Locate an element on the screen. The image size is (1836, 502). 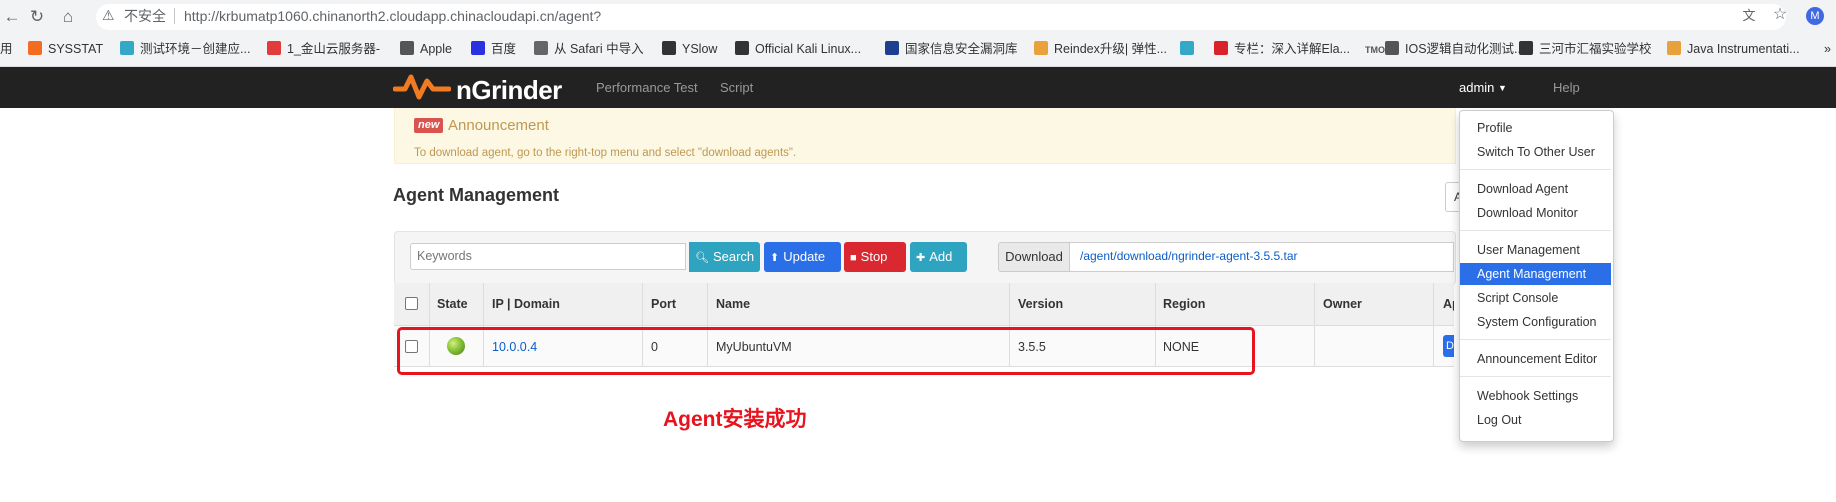
page-title: Agent Management is located at coordinates (476, 195).